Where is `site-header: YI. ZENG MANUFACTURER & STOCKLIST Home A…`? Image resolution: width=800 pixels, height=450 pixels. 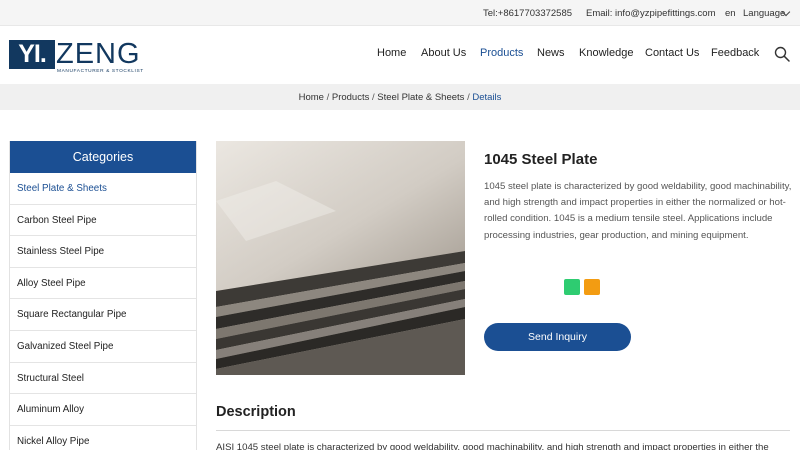
site-header: YI. ZENG MANUFACTURER & STOCKLIST Home A… is located at coordinates (400, 55).